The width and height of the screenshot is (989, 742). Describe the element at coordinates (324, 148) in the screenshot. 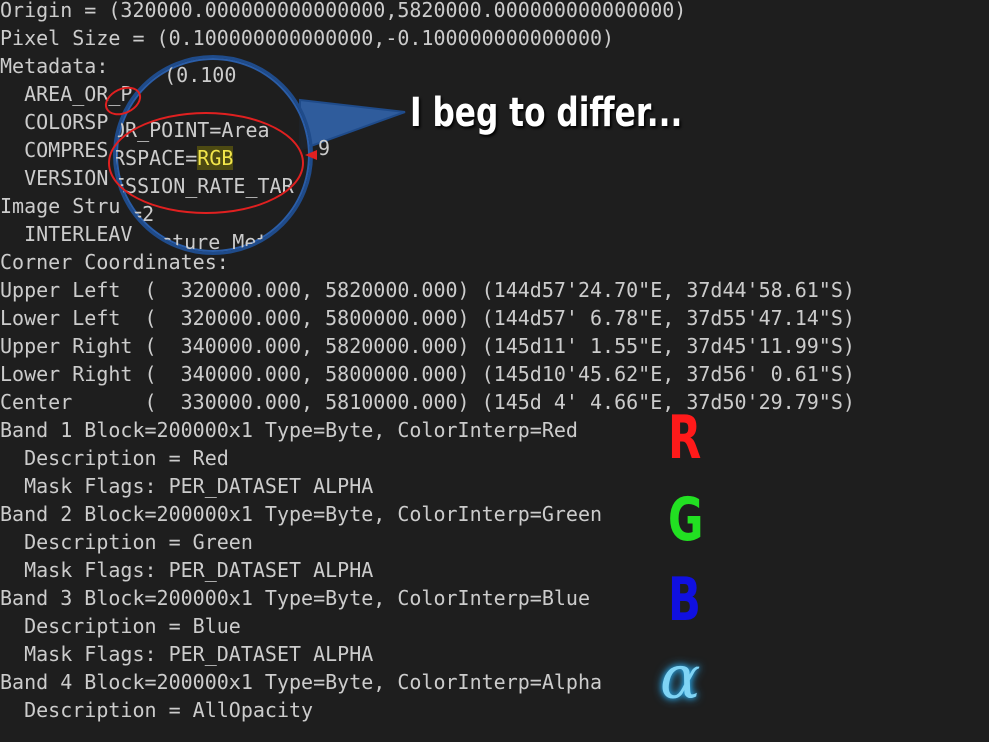

I see `trailing-fragment: 9` at that location.